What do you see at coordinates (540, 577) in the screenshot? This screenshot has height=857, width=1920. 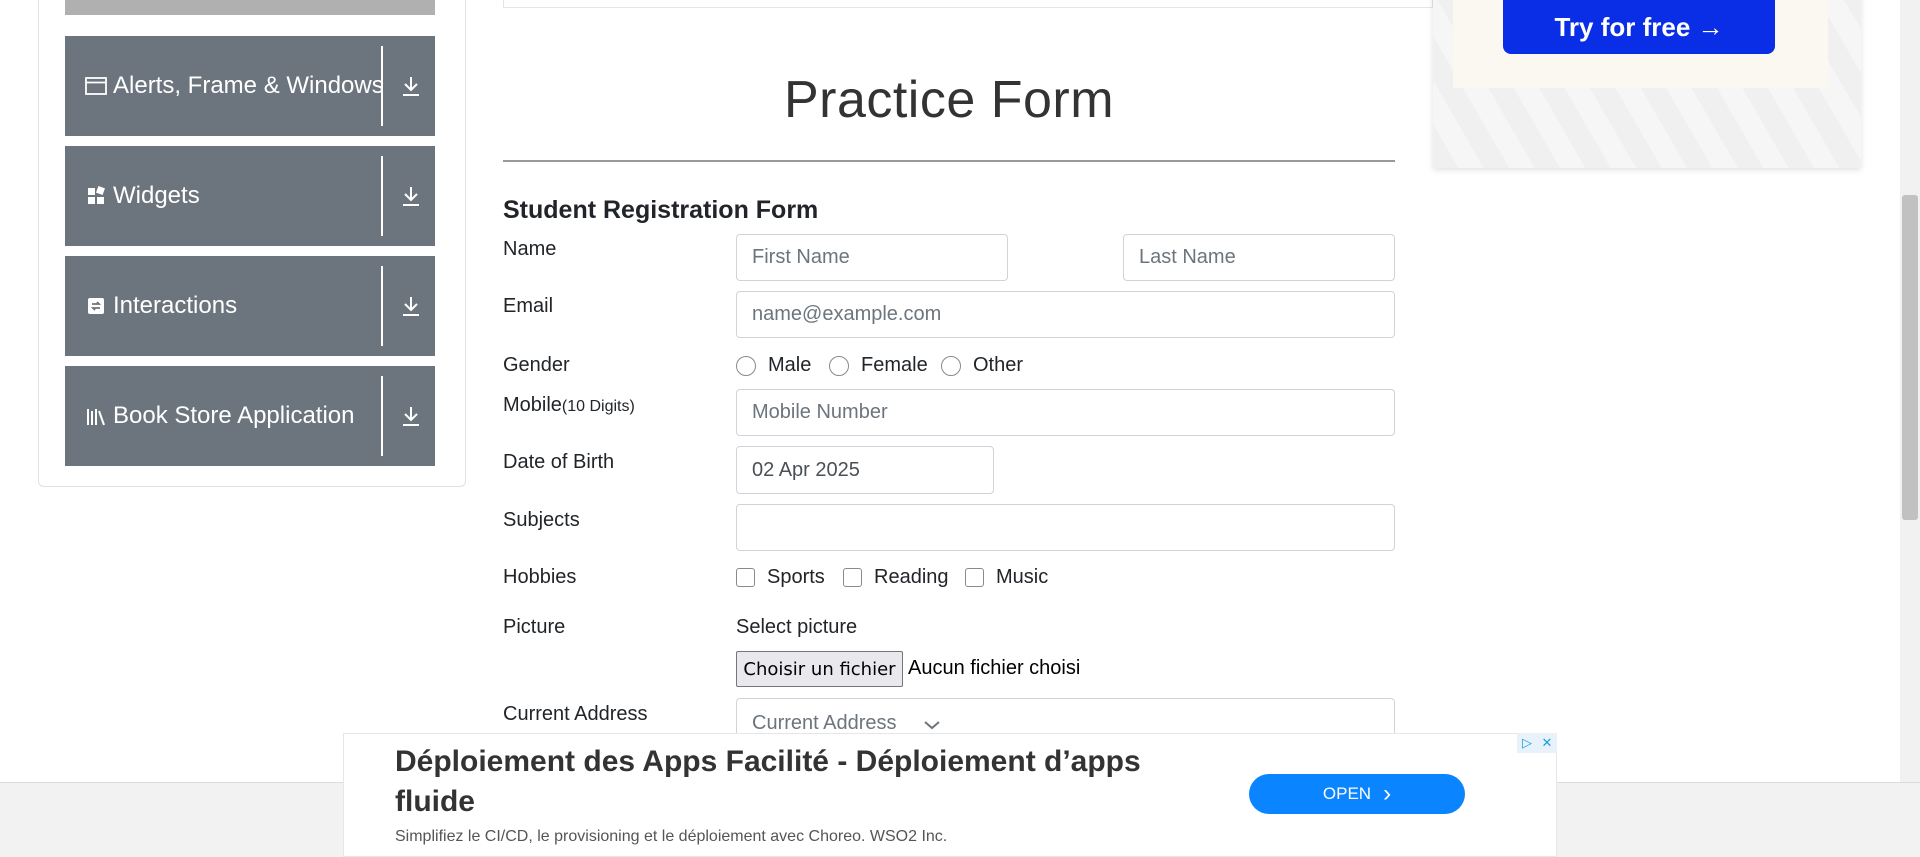 I see `hobbies-label: Hobbies` at bounding box center [540, 577].